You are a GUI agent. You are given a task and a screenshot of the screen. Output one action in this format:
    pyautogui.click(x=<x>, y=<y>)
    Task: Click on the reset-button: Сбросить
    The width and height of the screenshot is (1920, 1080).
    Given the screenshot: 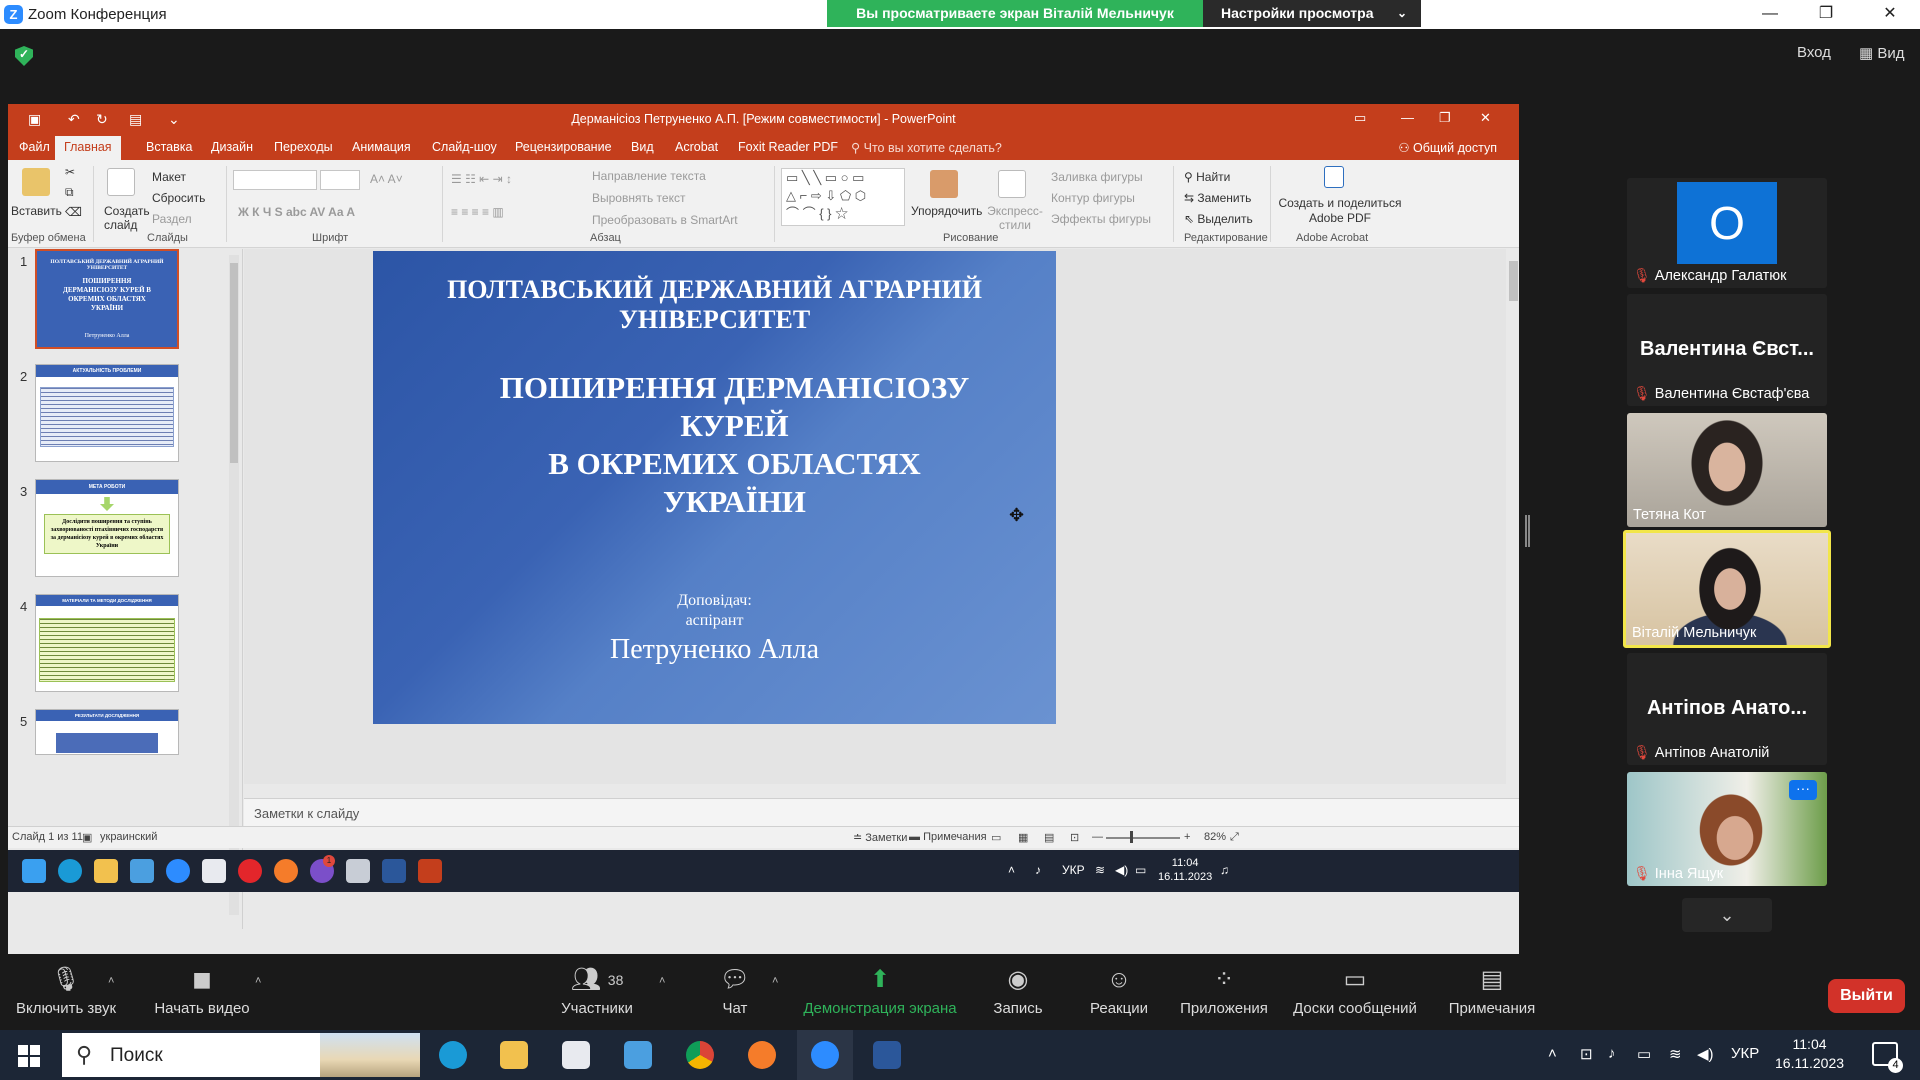 What is the action you would take?
    pyautogui.click(x=178, y=198)
    